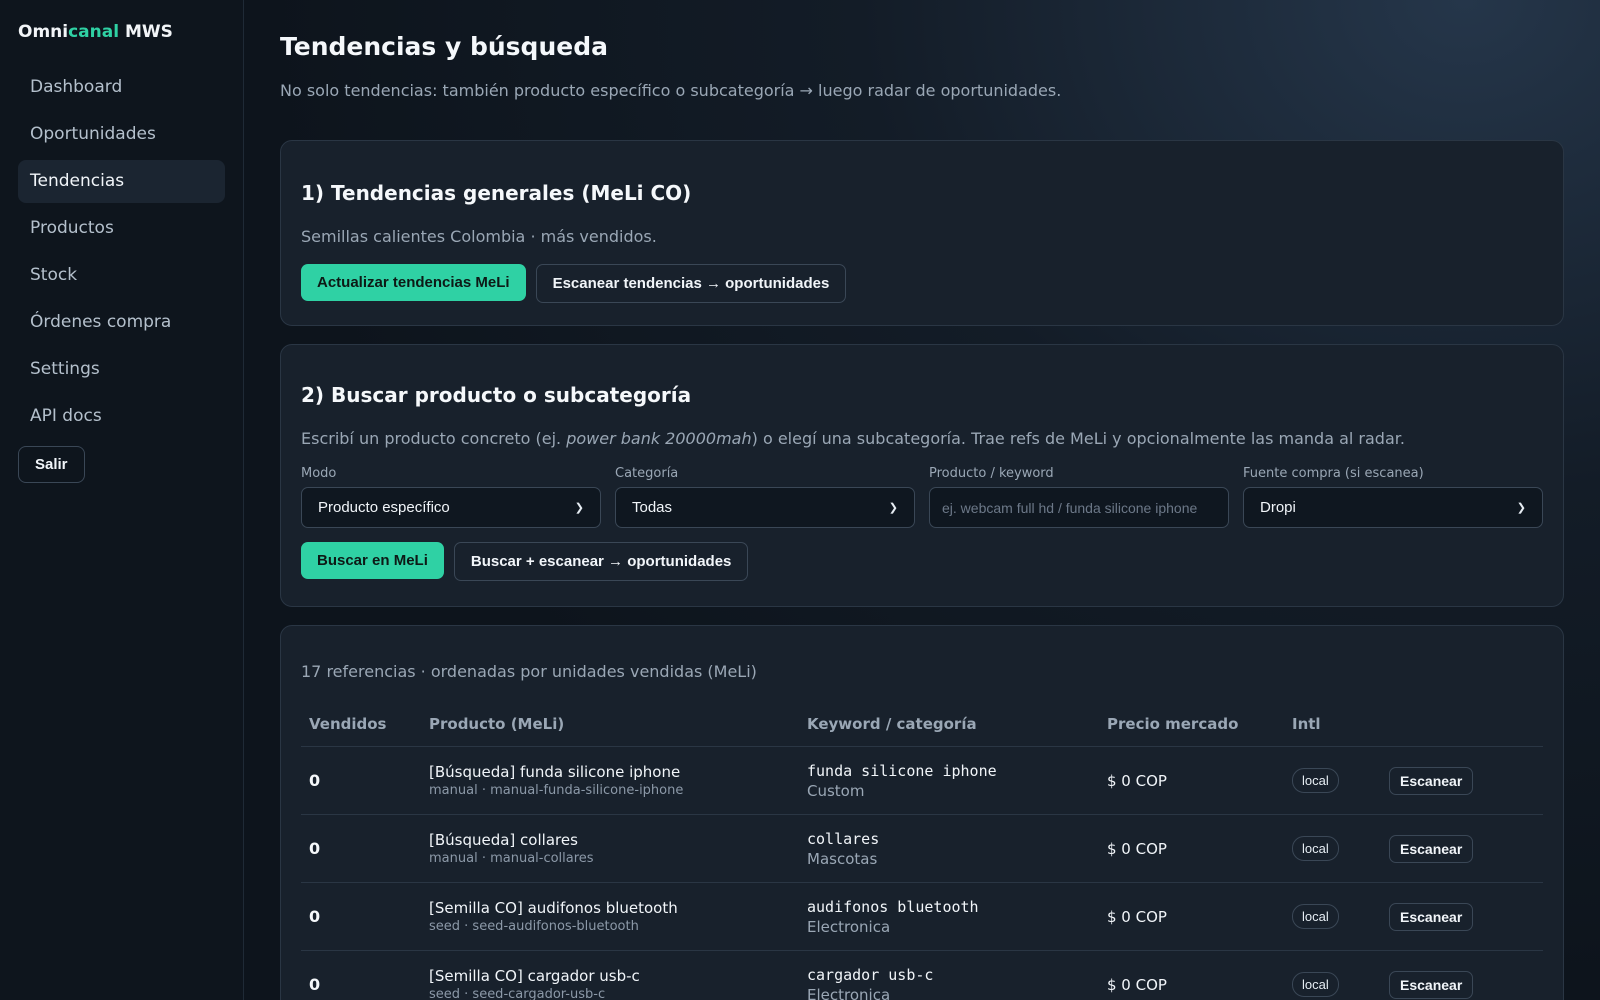 This screenshot has width=1600, height=1000. Describe the element at coordinates (836, 790) in the screenshot. I see `product-category: Custom` at that location.